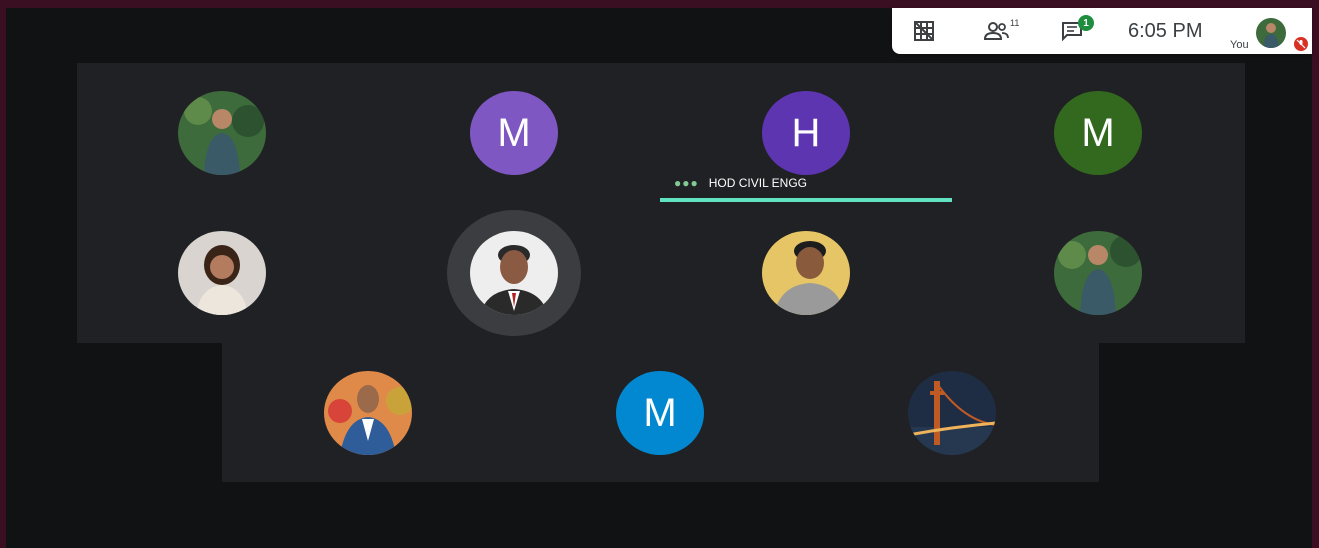  I want to click on self-avatar, so click(1271, 33).